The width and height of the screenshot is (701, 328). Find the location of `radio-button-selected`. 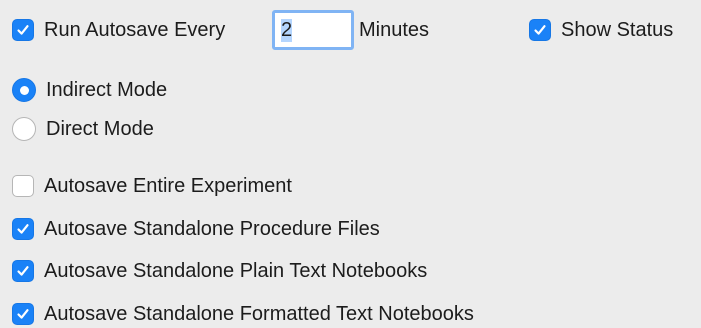

radio-button-selected is located at coordinates (24, 90).